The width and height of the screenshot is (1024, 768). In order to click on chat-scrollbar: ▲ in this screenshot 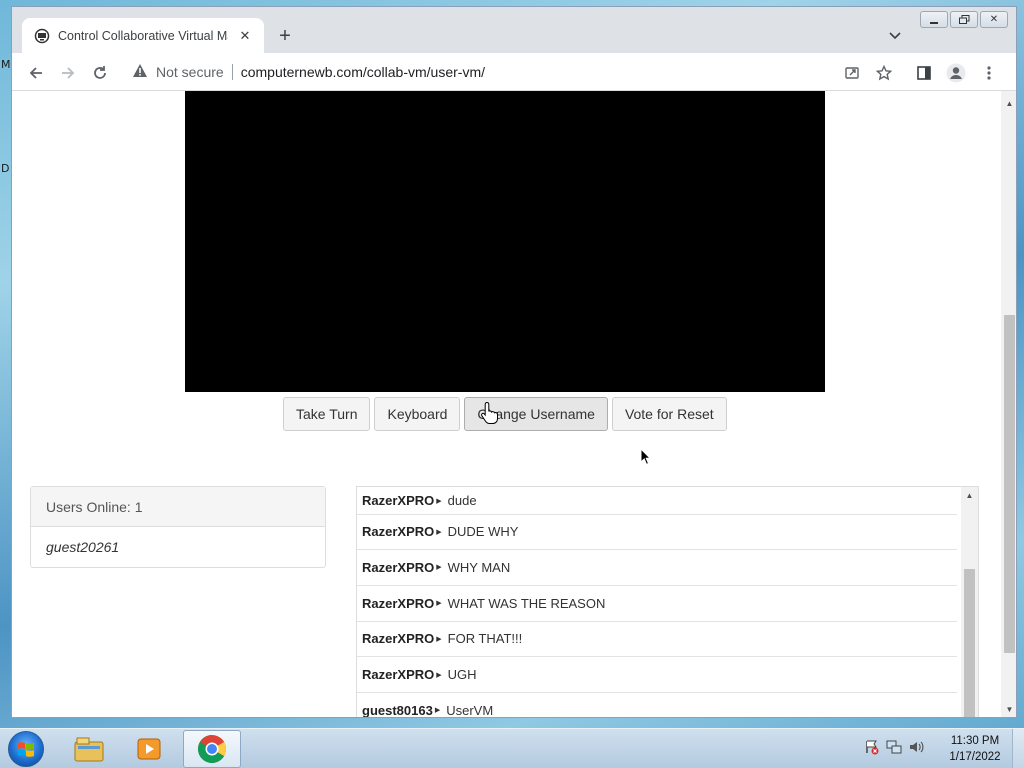, I will do `click(969, 602)`.